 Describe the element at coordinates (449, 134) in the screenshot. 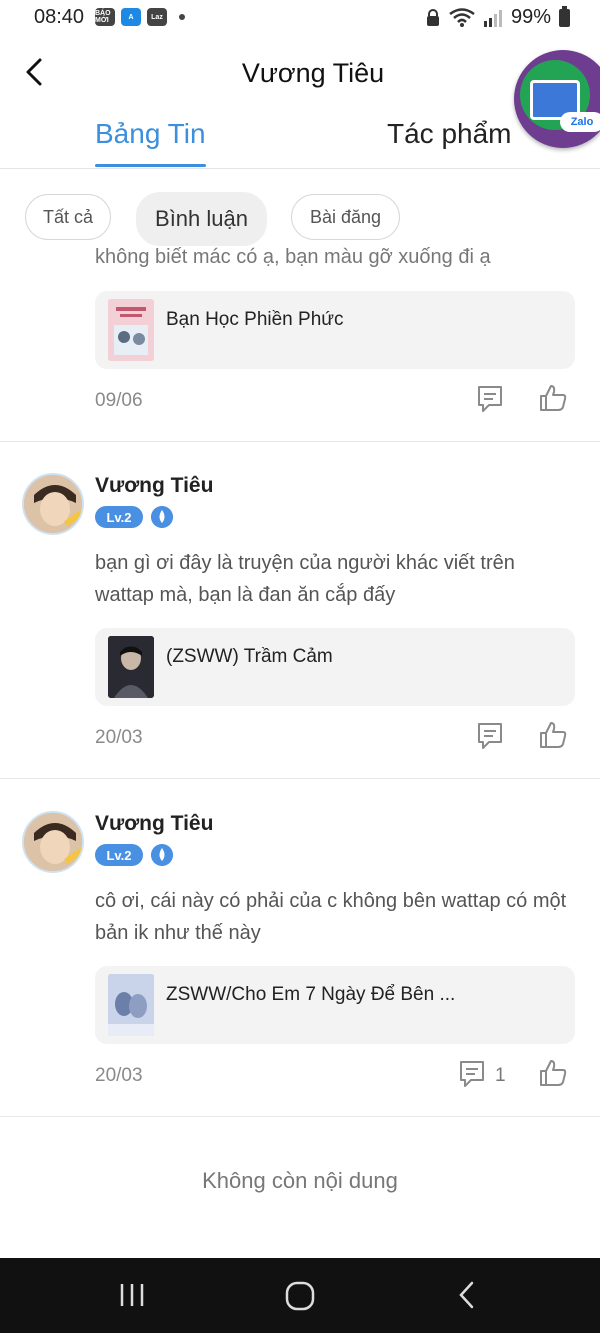

I see `tab-tac-pham: Tác phẩm` at that location.